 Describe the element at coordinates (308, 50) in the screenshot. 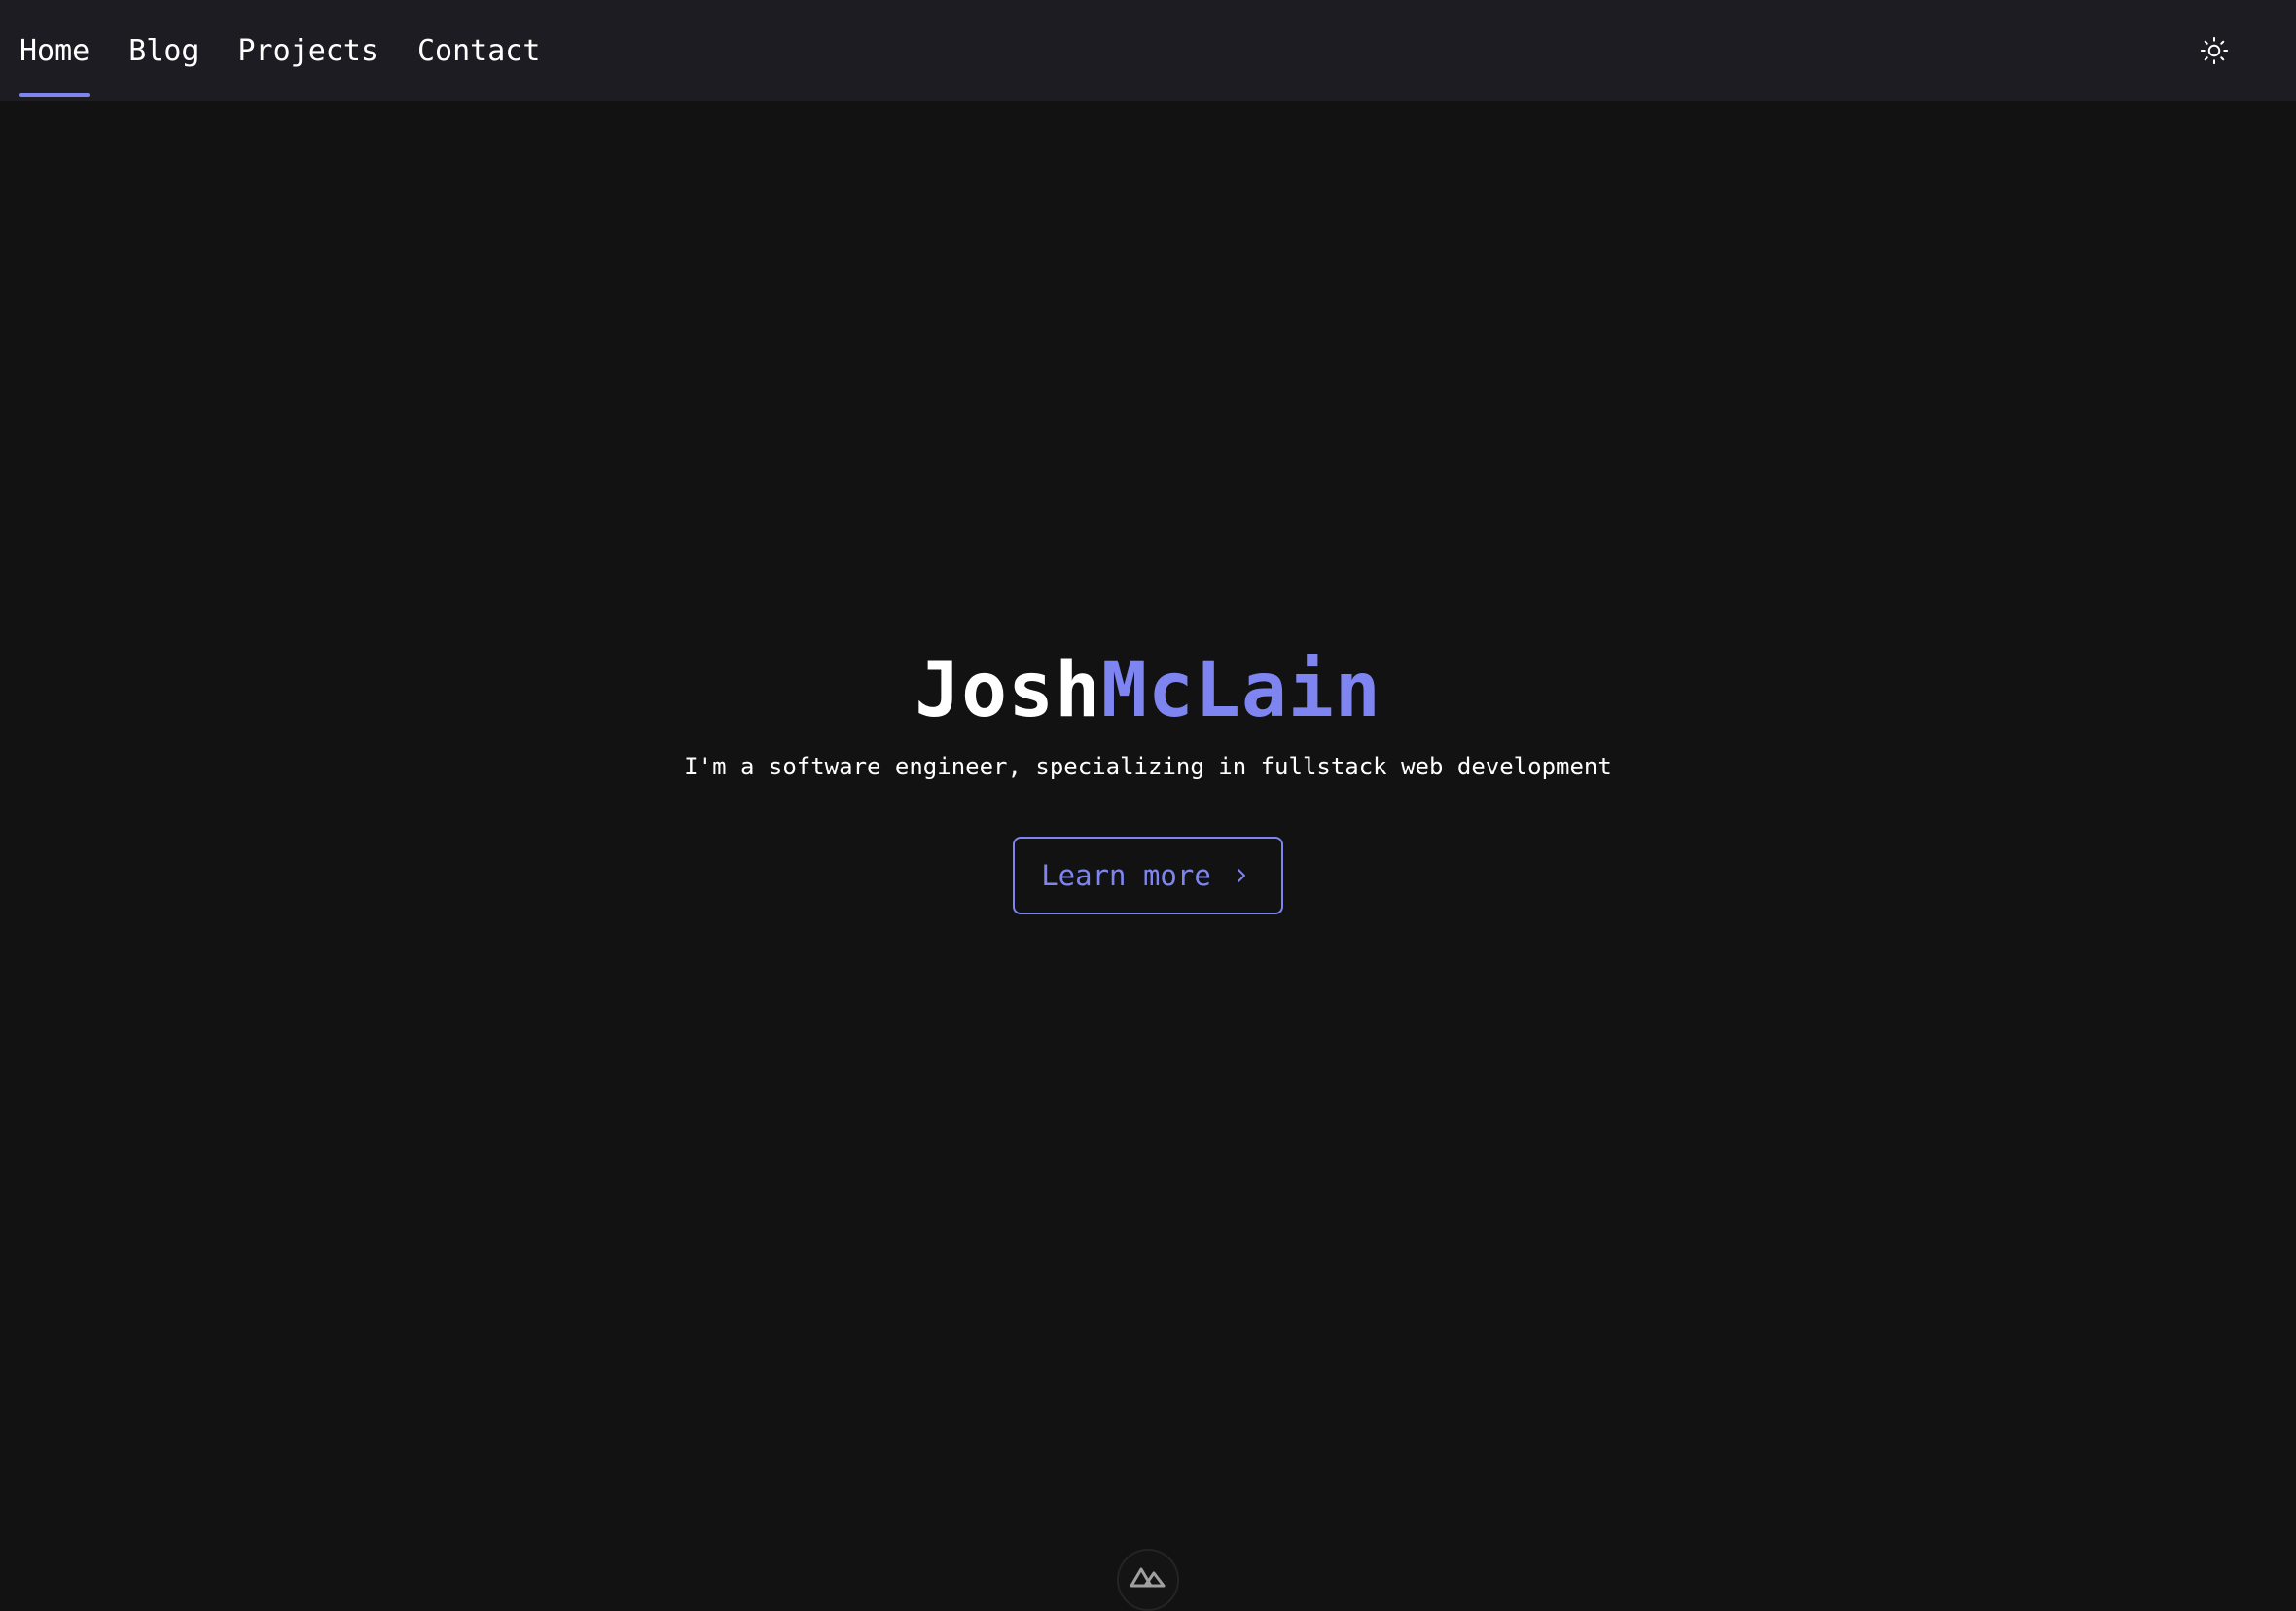

I see `nav-item-projects: Projects` at that location.